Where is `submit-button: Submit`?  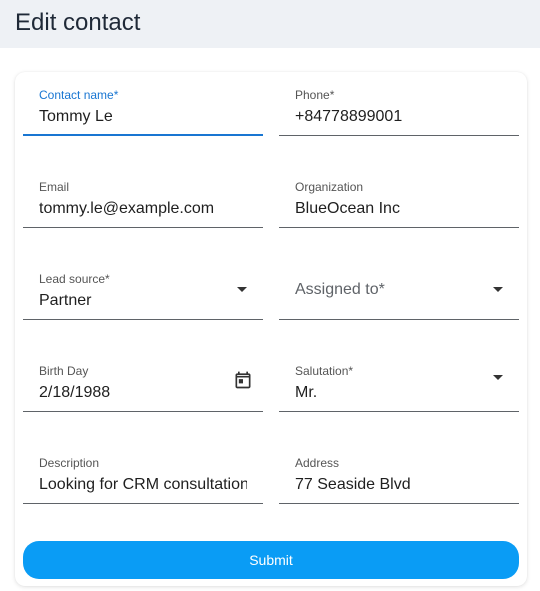 submit-button: Submit is located at coordinates (271, 560).